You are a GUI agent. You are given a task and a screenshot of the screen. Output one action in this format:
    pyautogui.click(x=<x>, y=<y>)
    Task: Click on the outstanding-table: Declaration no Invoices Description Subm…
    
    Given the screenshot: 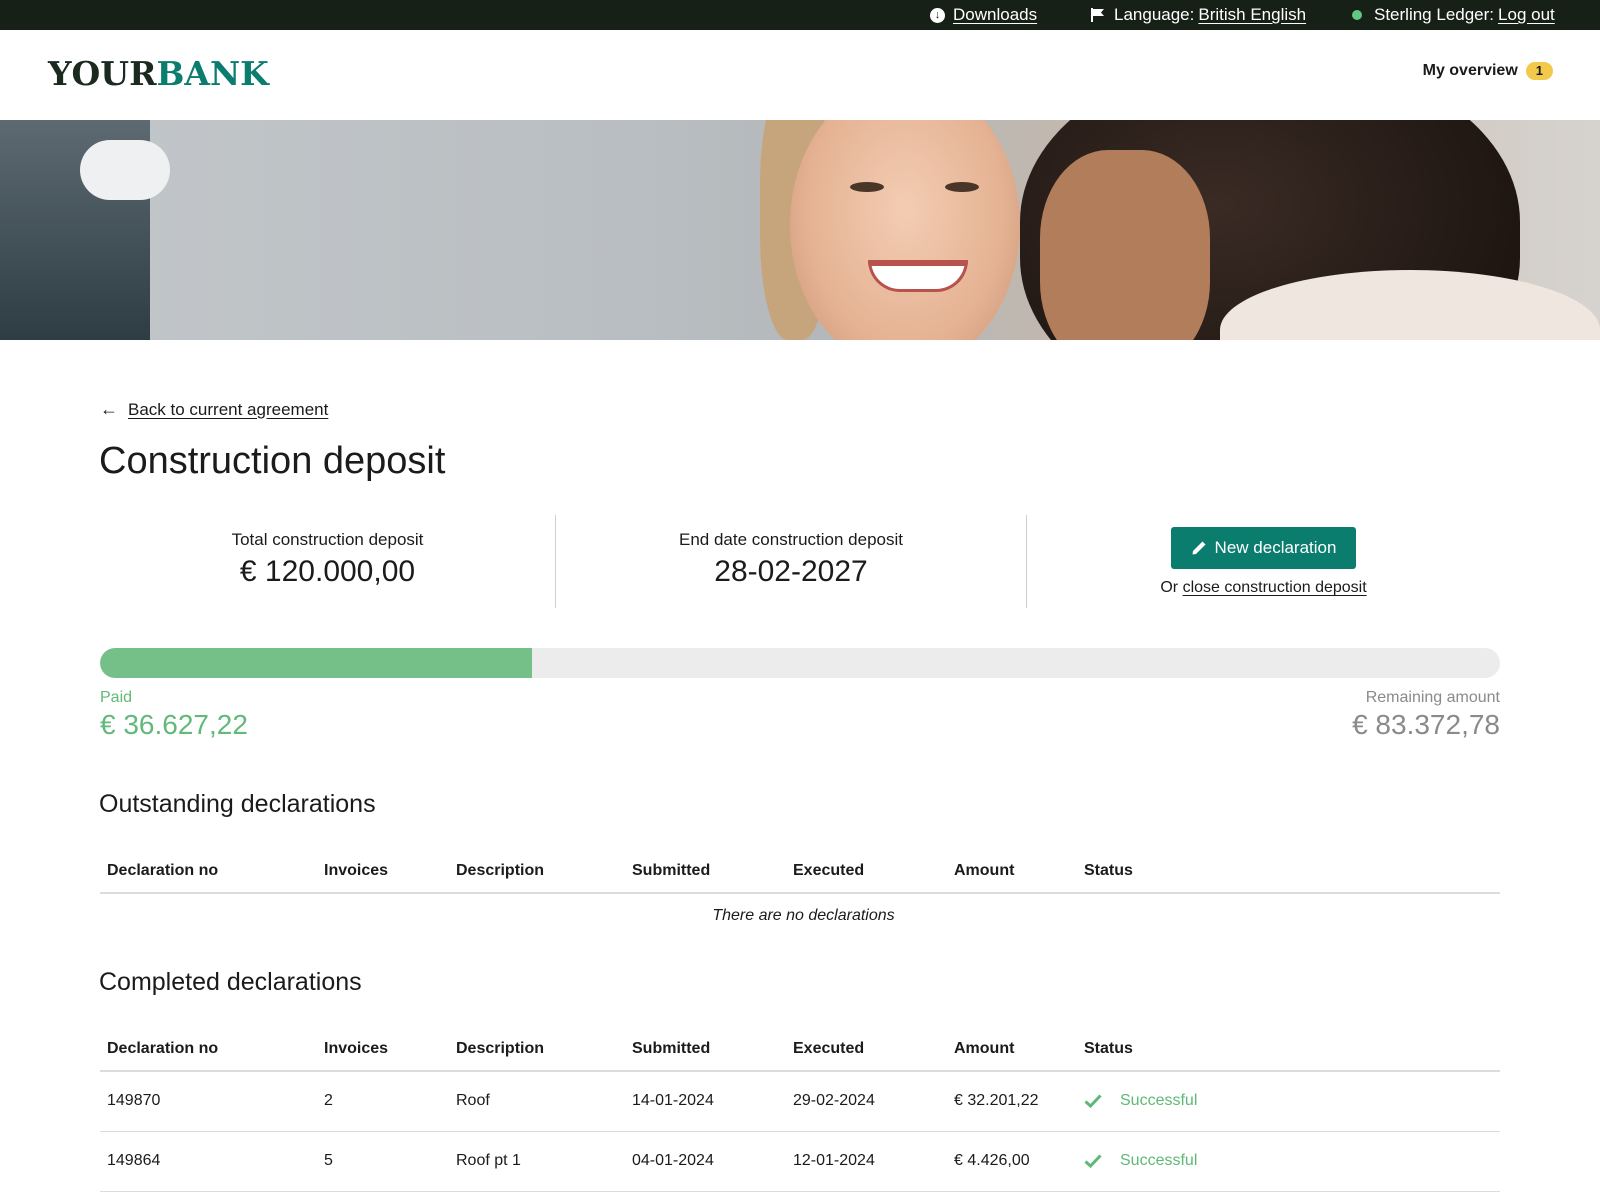 What is the action you would take?
    pyautogui.click(x=800, y=893)
    